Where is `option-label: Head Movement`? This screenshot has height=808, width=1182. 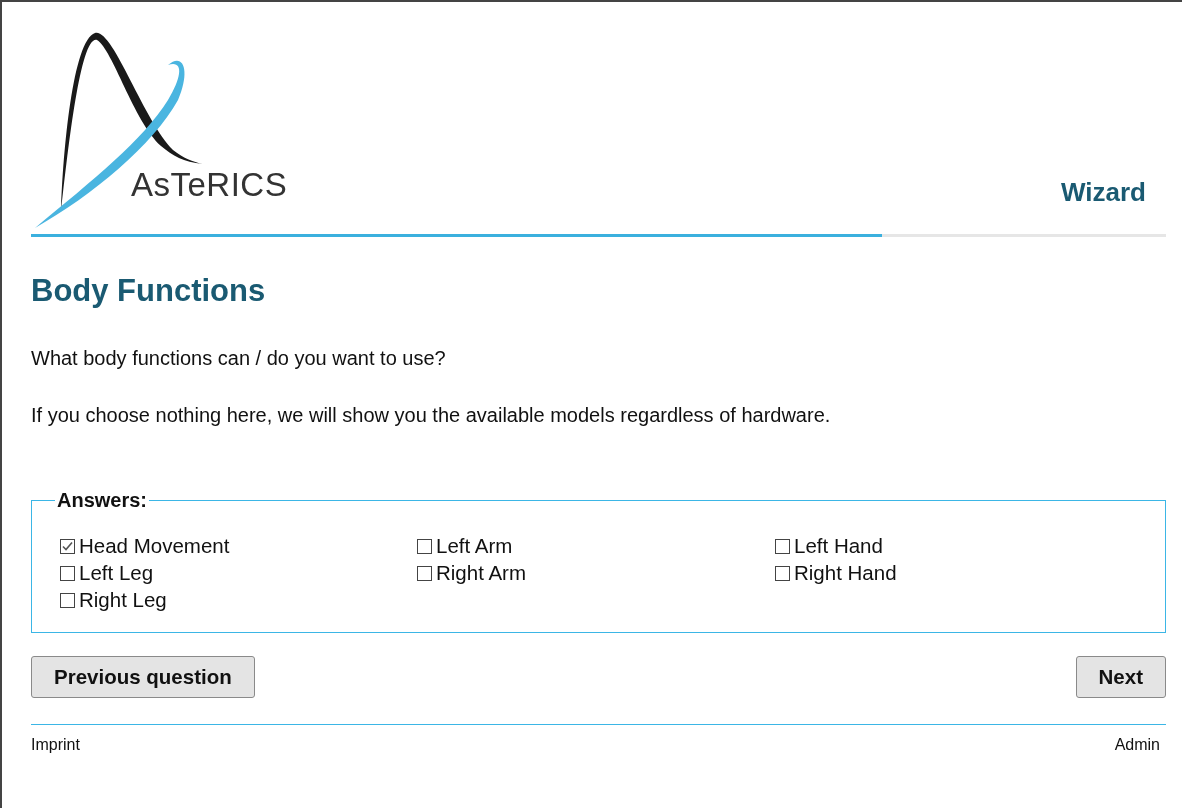
option-label: Head Movement is located at coordinates (154, 546).